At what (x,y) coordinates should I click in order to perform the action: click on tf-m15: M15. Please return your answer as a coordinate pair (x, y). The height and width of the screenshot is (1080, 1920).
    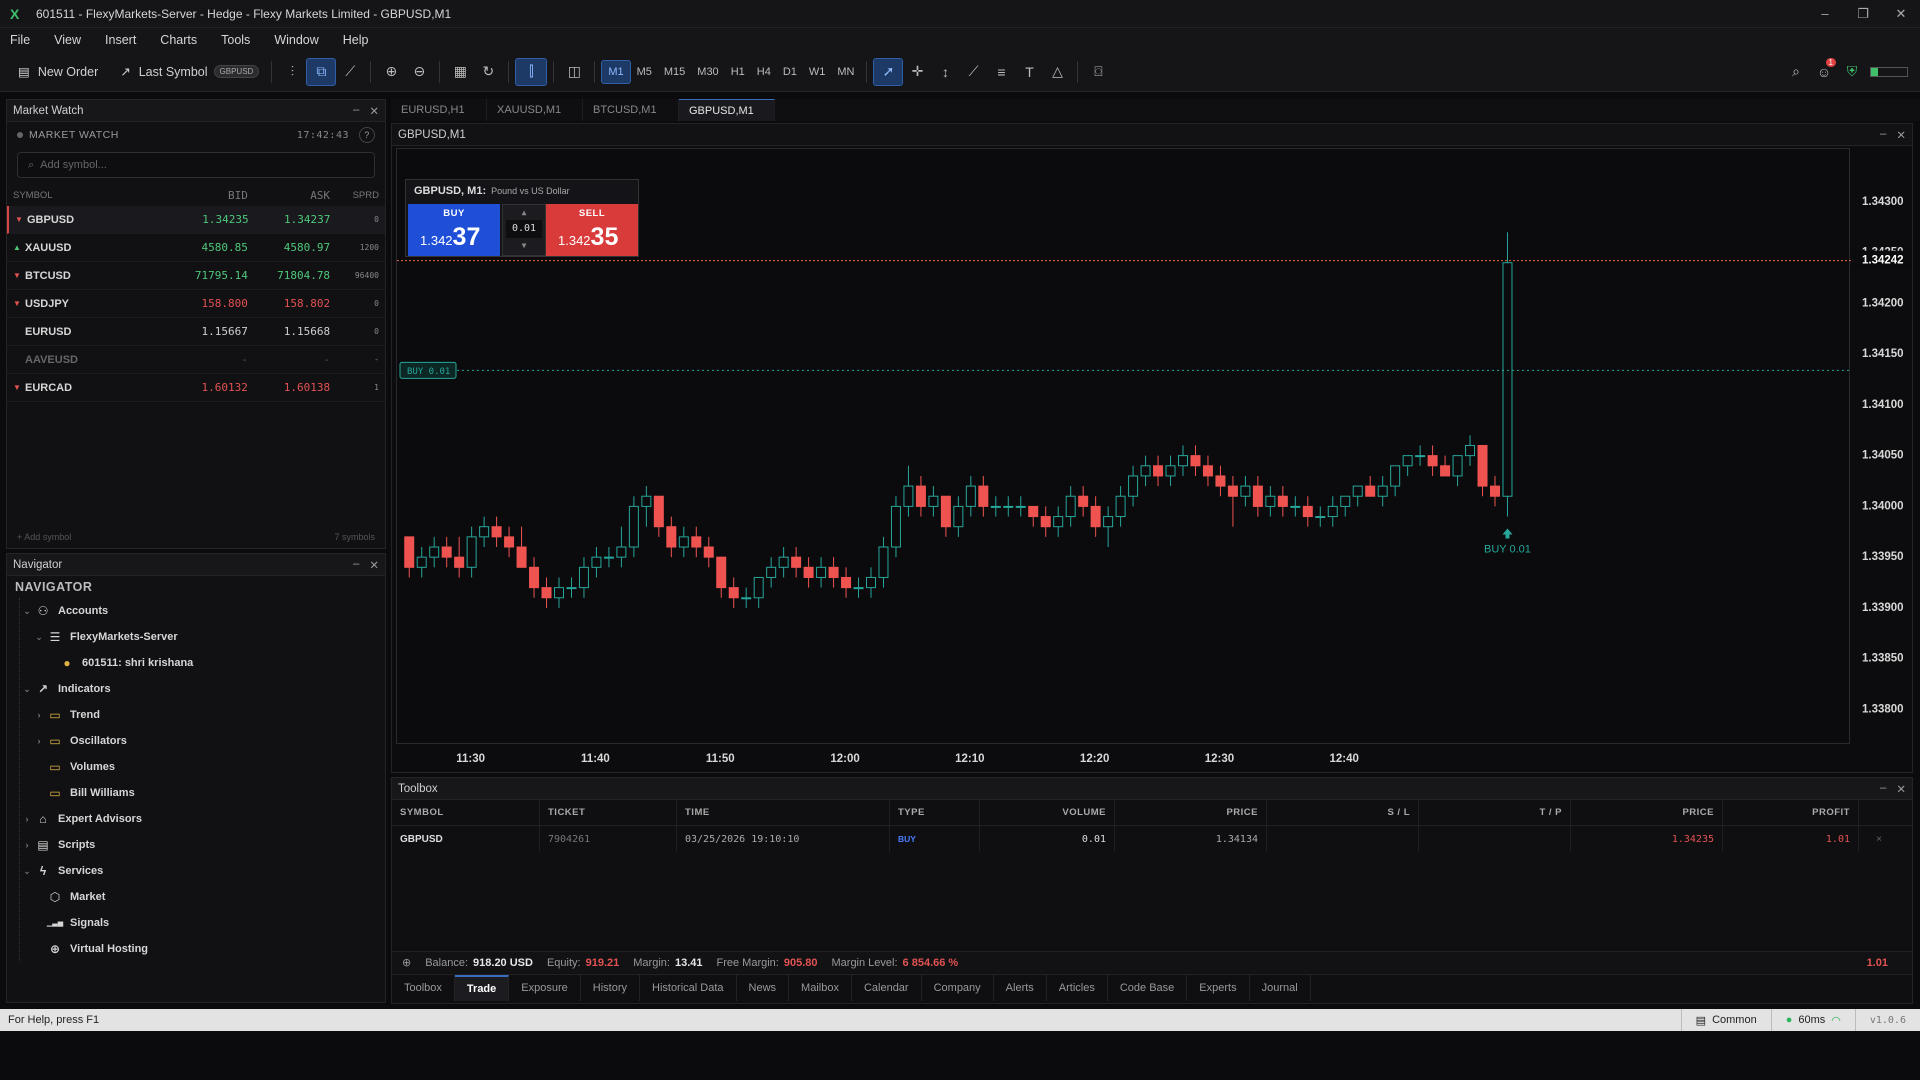
    Looking at the image, I should click on (674, 72).